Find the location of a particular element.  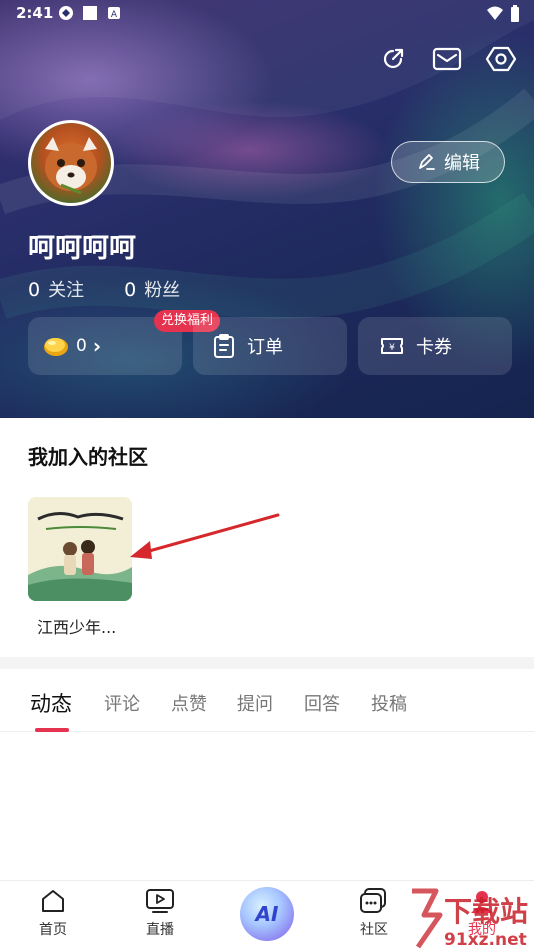

coupons-card: ¥ 卡券 is located at coordinates (435, 346).